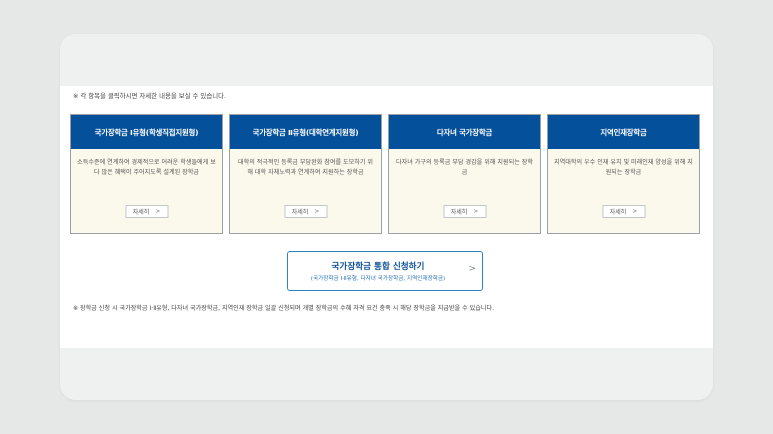 Image resolution: width=773 pixels, height=434 pixels. What do you see at coordinates (623, 132) in the screenshot?
I see `card-title: 지역인재장학금` at bounding box center [623, 132].